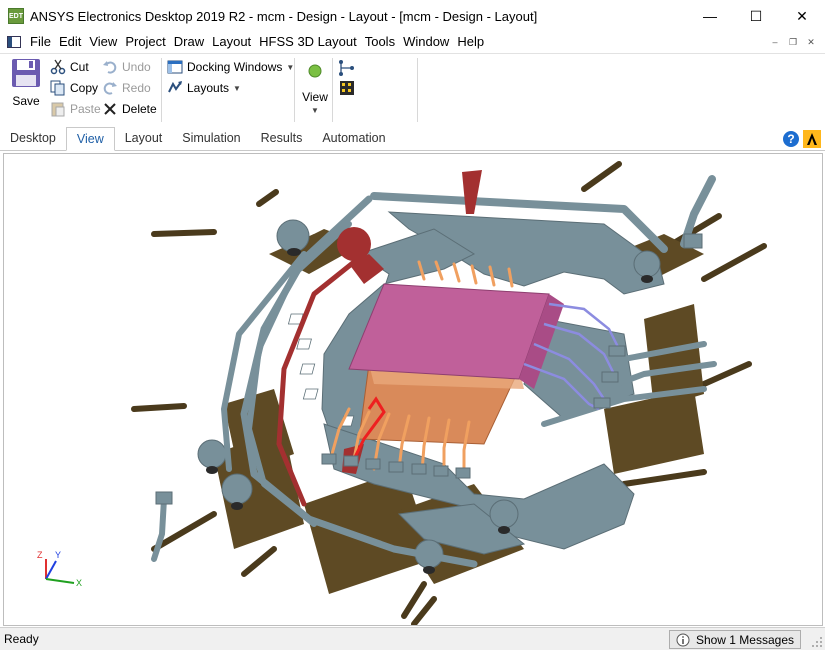 The height and width of the screenshot is (650, 825). Describe the element at coordinates (84, 88) in the screenshot. I see `copy-label: Copy` at that location.